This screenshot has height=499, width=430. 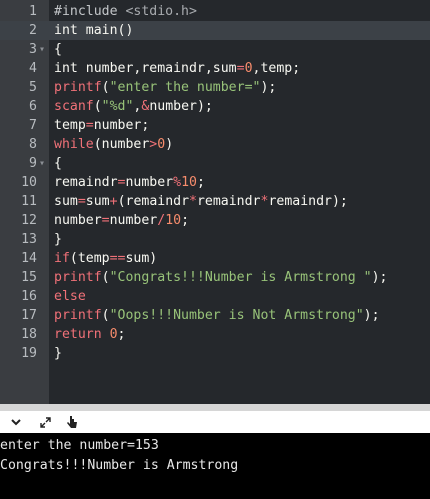 What do you see at coordinates (215, 296) in the screenshot?
I see `code-line: 16 else` at bounding box center [215, 296].